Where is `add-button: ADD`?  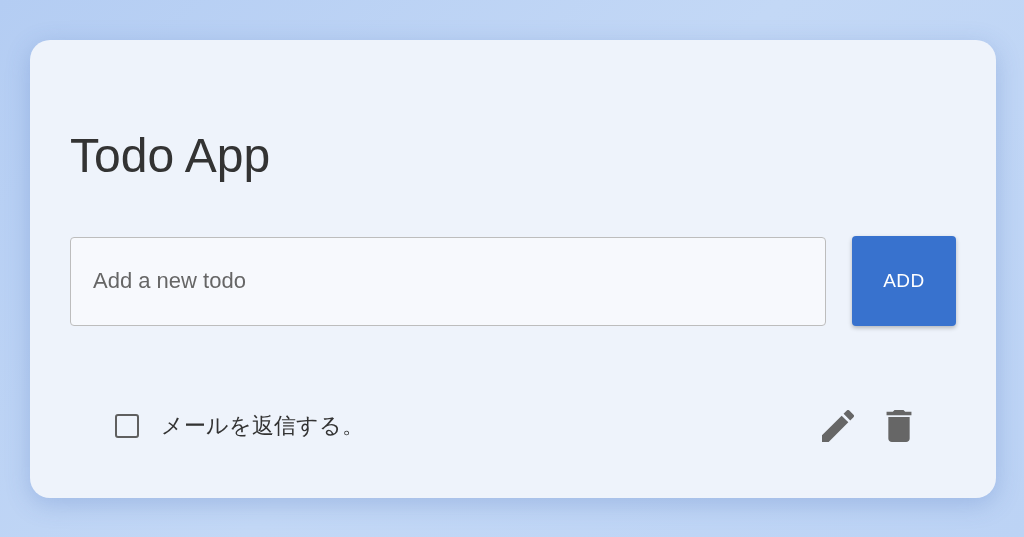 add-button: ADD is located at coordinates (904, 281).